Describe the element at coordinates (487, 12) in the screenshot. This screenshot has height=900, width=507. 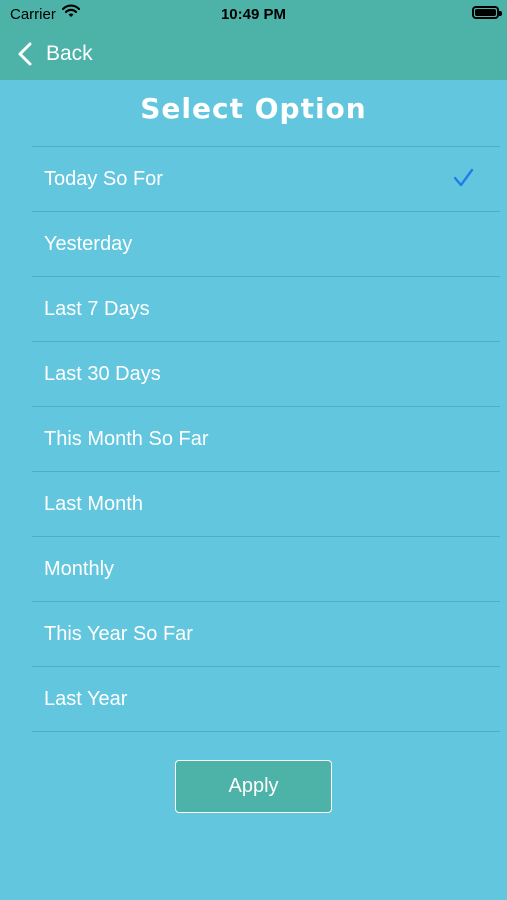
I see `battery-icon` at that location.